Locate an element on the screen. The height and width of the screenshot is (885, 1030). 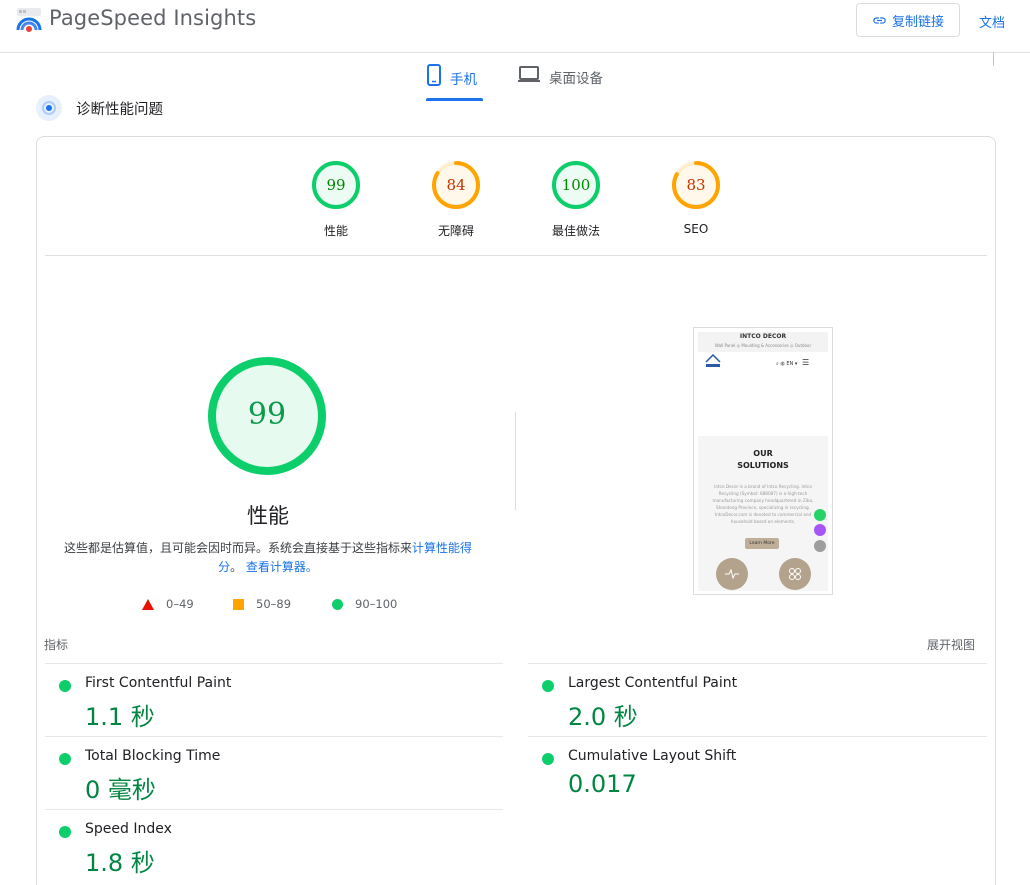
metric-name: First Contentful Paint is located at coordinates (158, 683).